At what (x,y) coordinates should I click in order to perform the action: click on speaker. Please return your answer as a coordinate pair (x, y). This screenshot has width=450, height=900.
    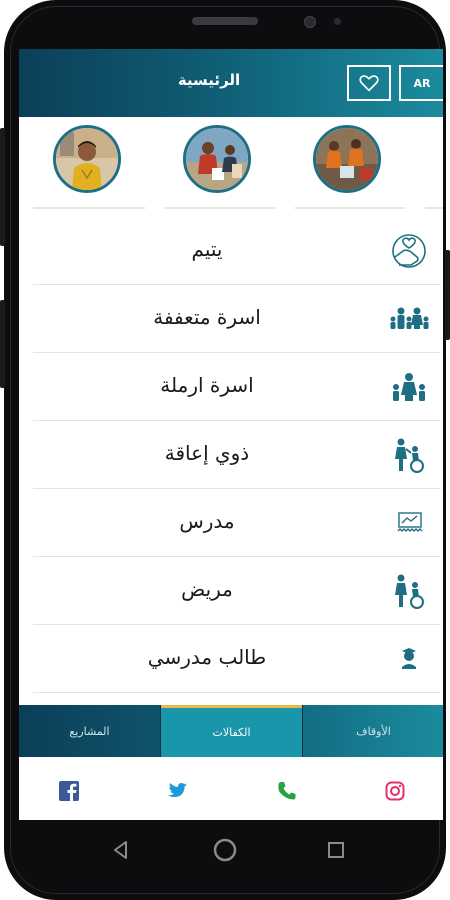
    Looking at the image, I should click on (225, 21).